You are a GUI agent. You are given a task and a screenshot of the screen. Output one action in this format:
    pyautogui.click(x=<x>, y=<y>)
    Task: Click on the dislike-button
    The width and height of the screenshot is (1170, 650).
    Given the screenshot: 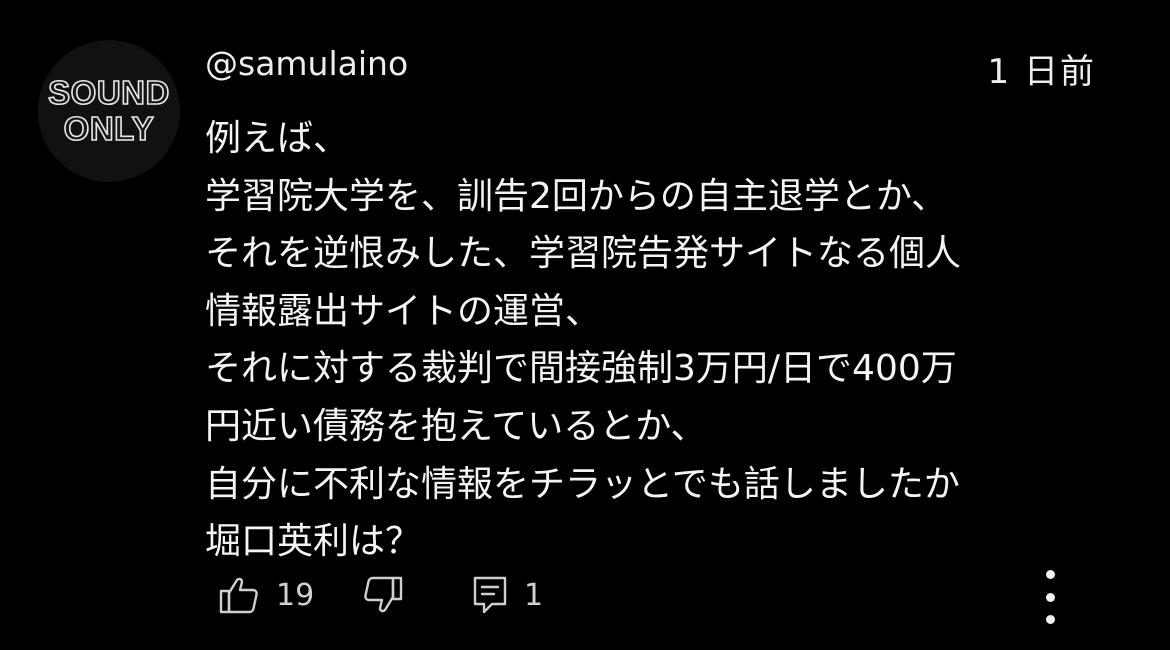 What is the action you would take?
    pyautogui.click(x=383, y=595)
    